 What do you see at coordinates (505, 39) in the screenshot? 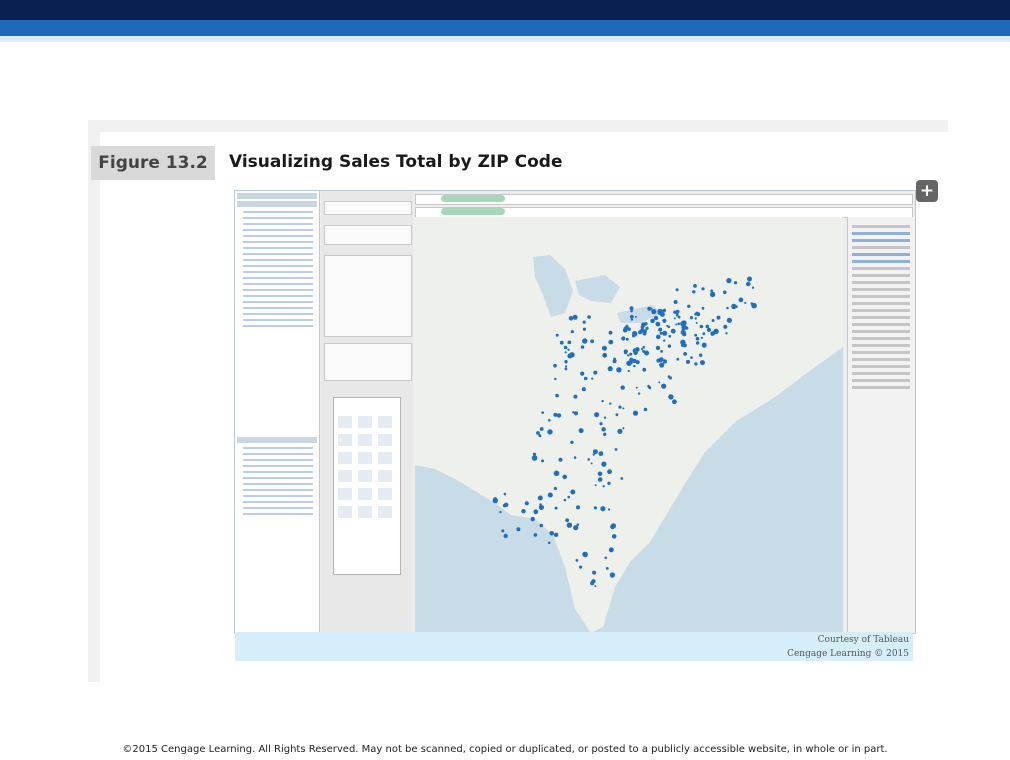
I see `header-band-light` at bounding box center [505, 39].